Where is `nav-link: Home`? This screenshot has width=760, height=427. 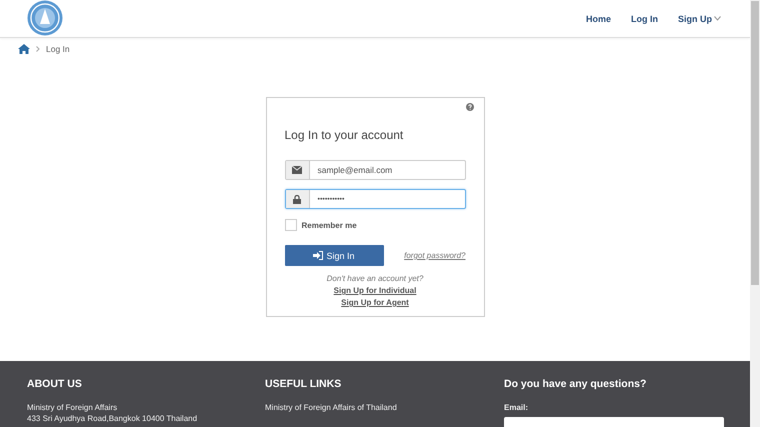
nav-link: Home is located at coordinates (598, 19).